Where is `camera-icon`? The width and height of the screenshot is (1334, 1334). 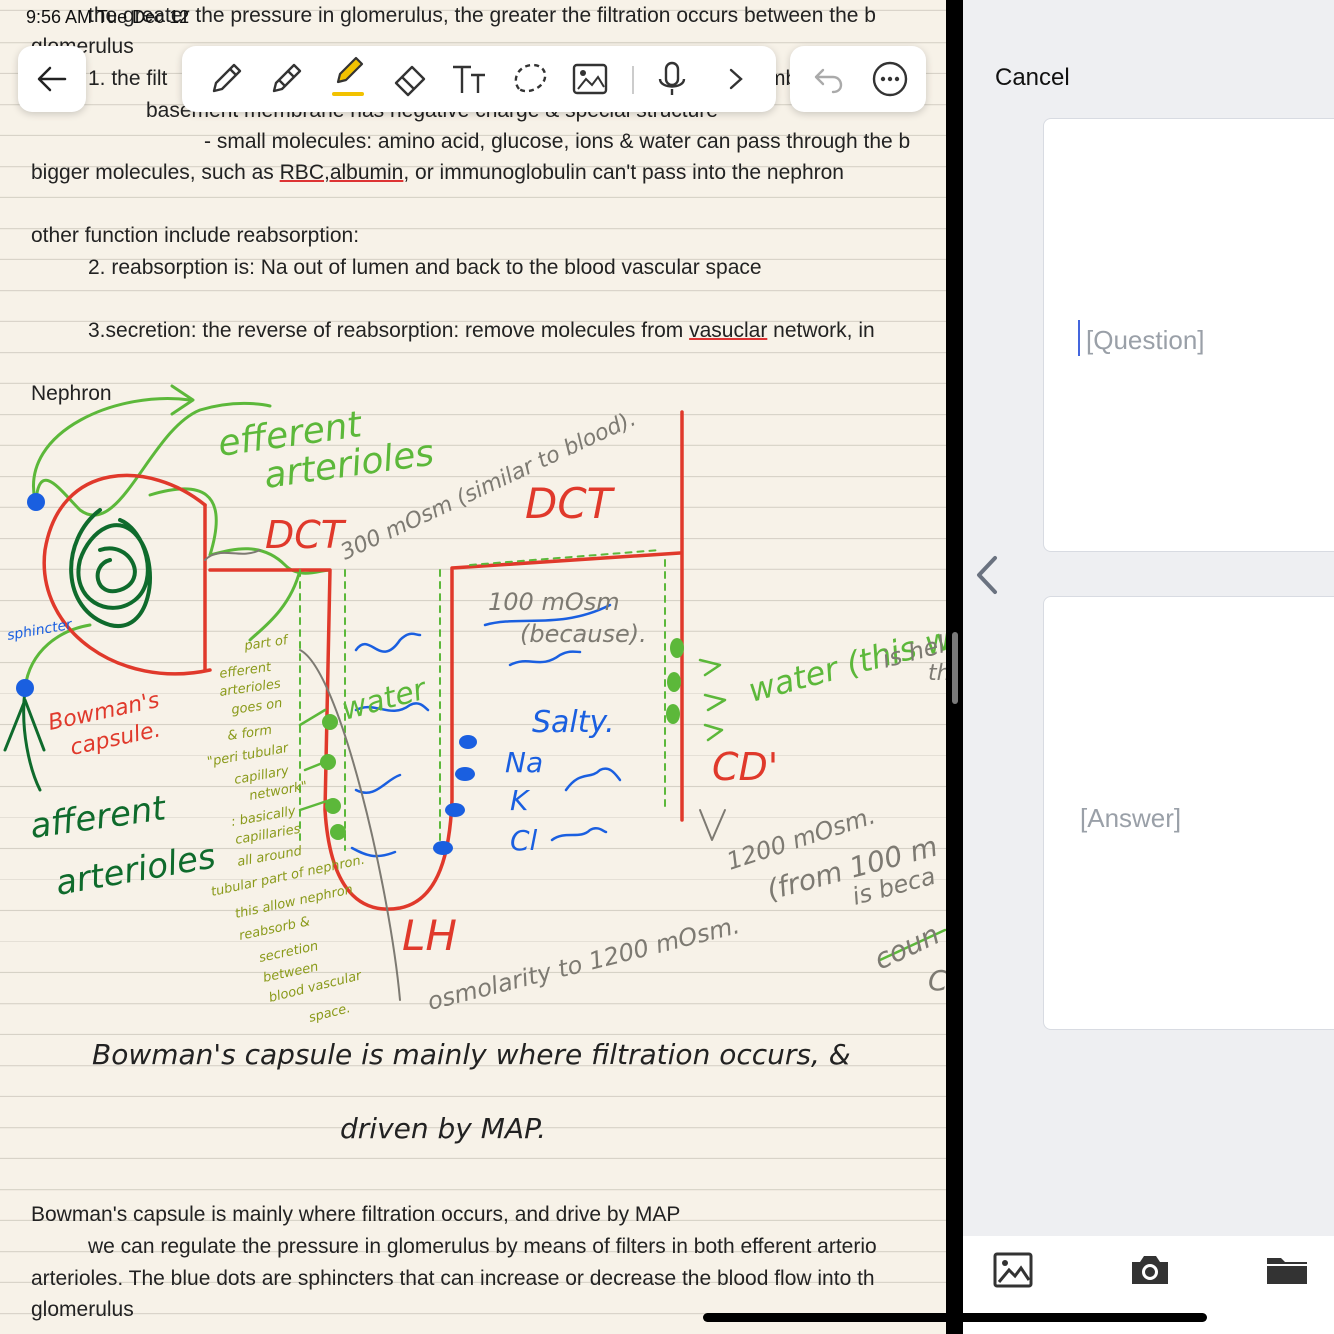
camera-icon is located at coordinates (1150, 1270).